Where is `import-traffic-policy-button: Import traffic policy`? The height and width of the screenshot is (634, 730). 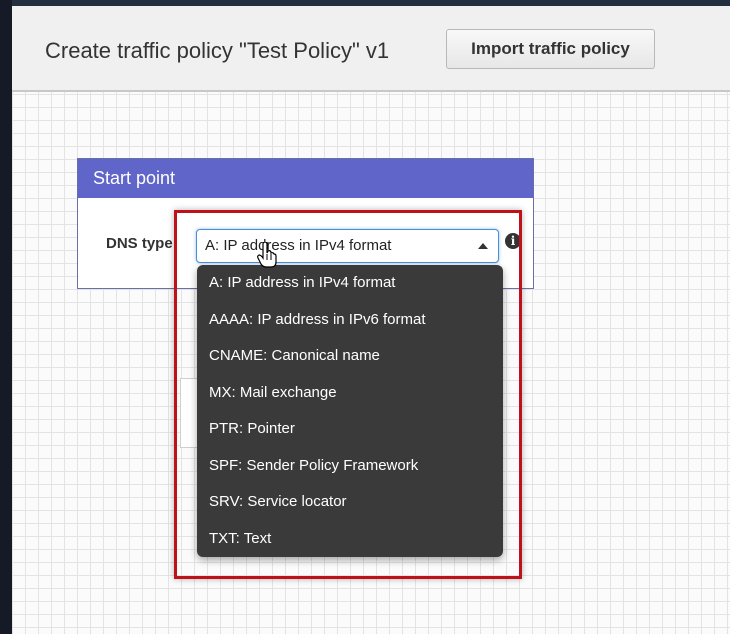
import-traffic-policy-button: Import traffic policy is located at coordinates (550, 49).